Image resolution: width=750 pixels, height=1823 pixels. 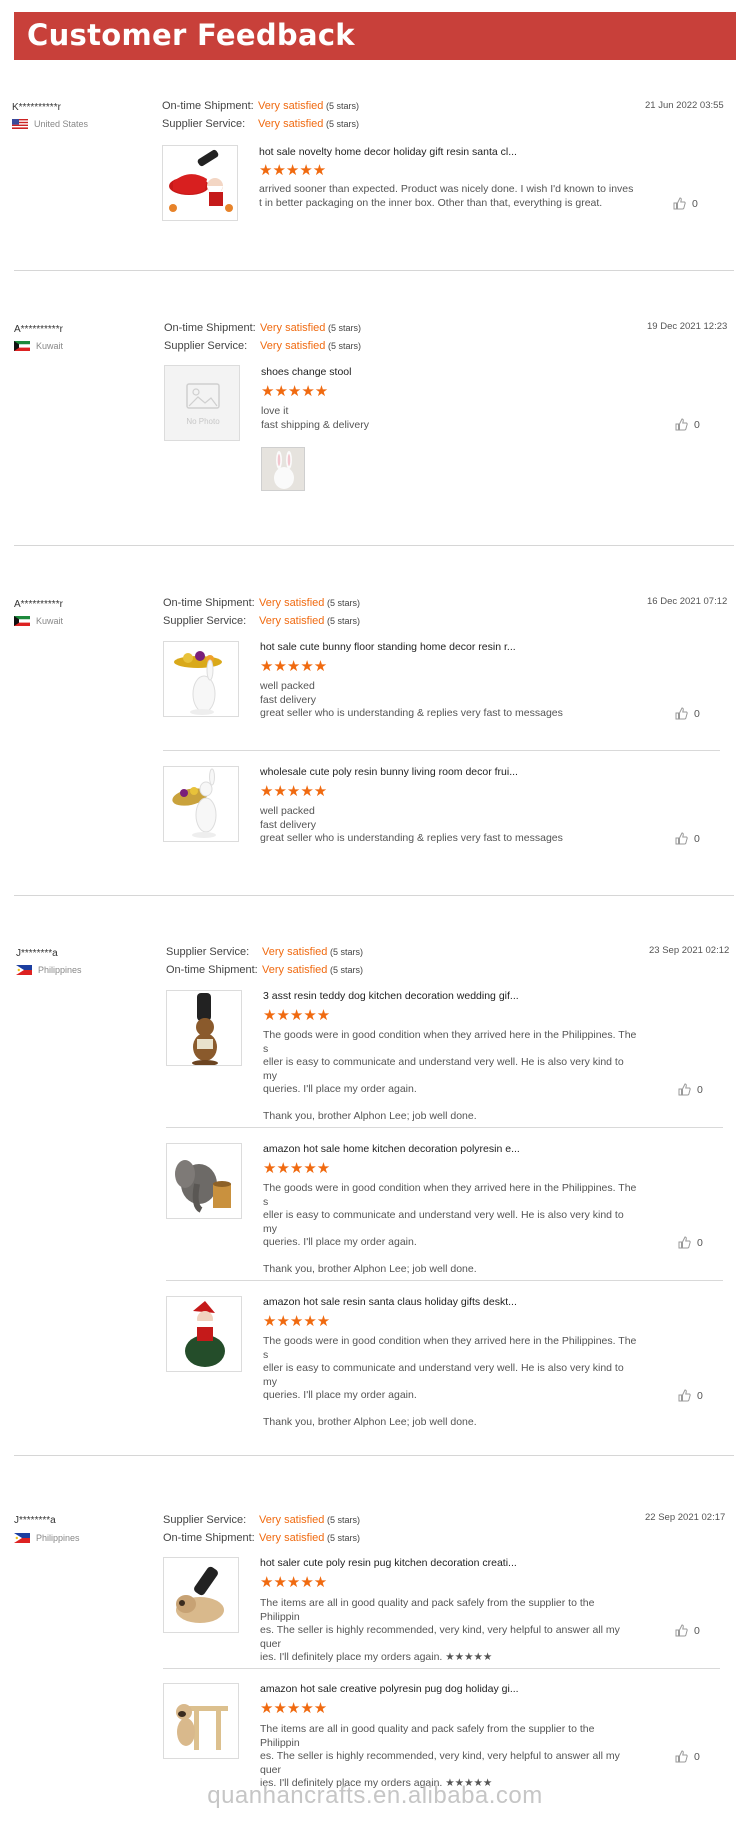 I want to click on country-name: Kuwait, so click(x=50, y=346).